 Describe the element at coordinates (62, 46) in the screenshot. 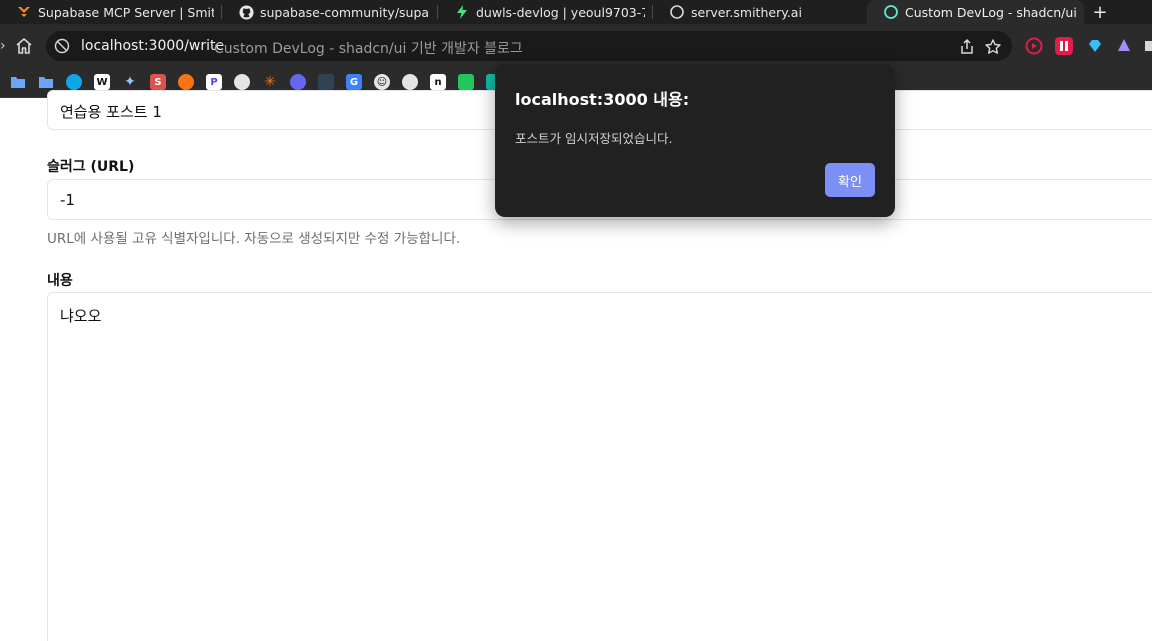

I see `site-info-icon` at that location.